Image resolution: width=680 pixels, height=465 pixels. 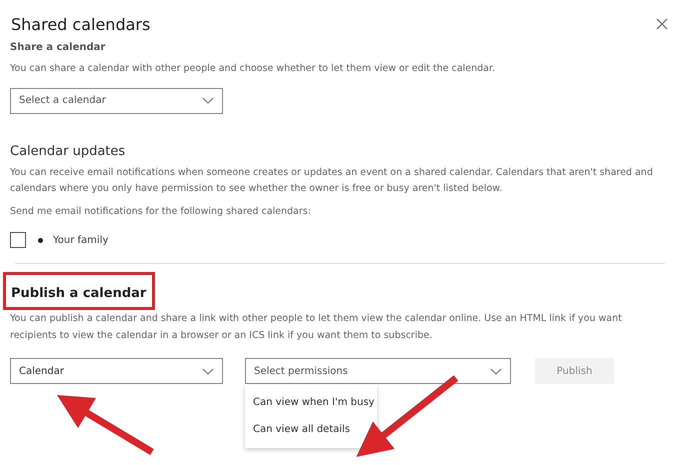 I want to click on menu-option: Can view when I'm busy, so click(x=311, y=402).